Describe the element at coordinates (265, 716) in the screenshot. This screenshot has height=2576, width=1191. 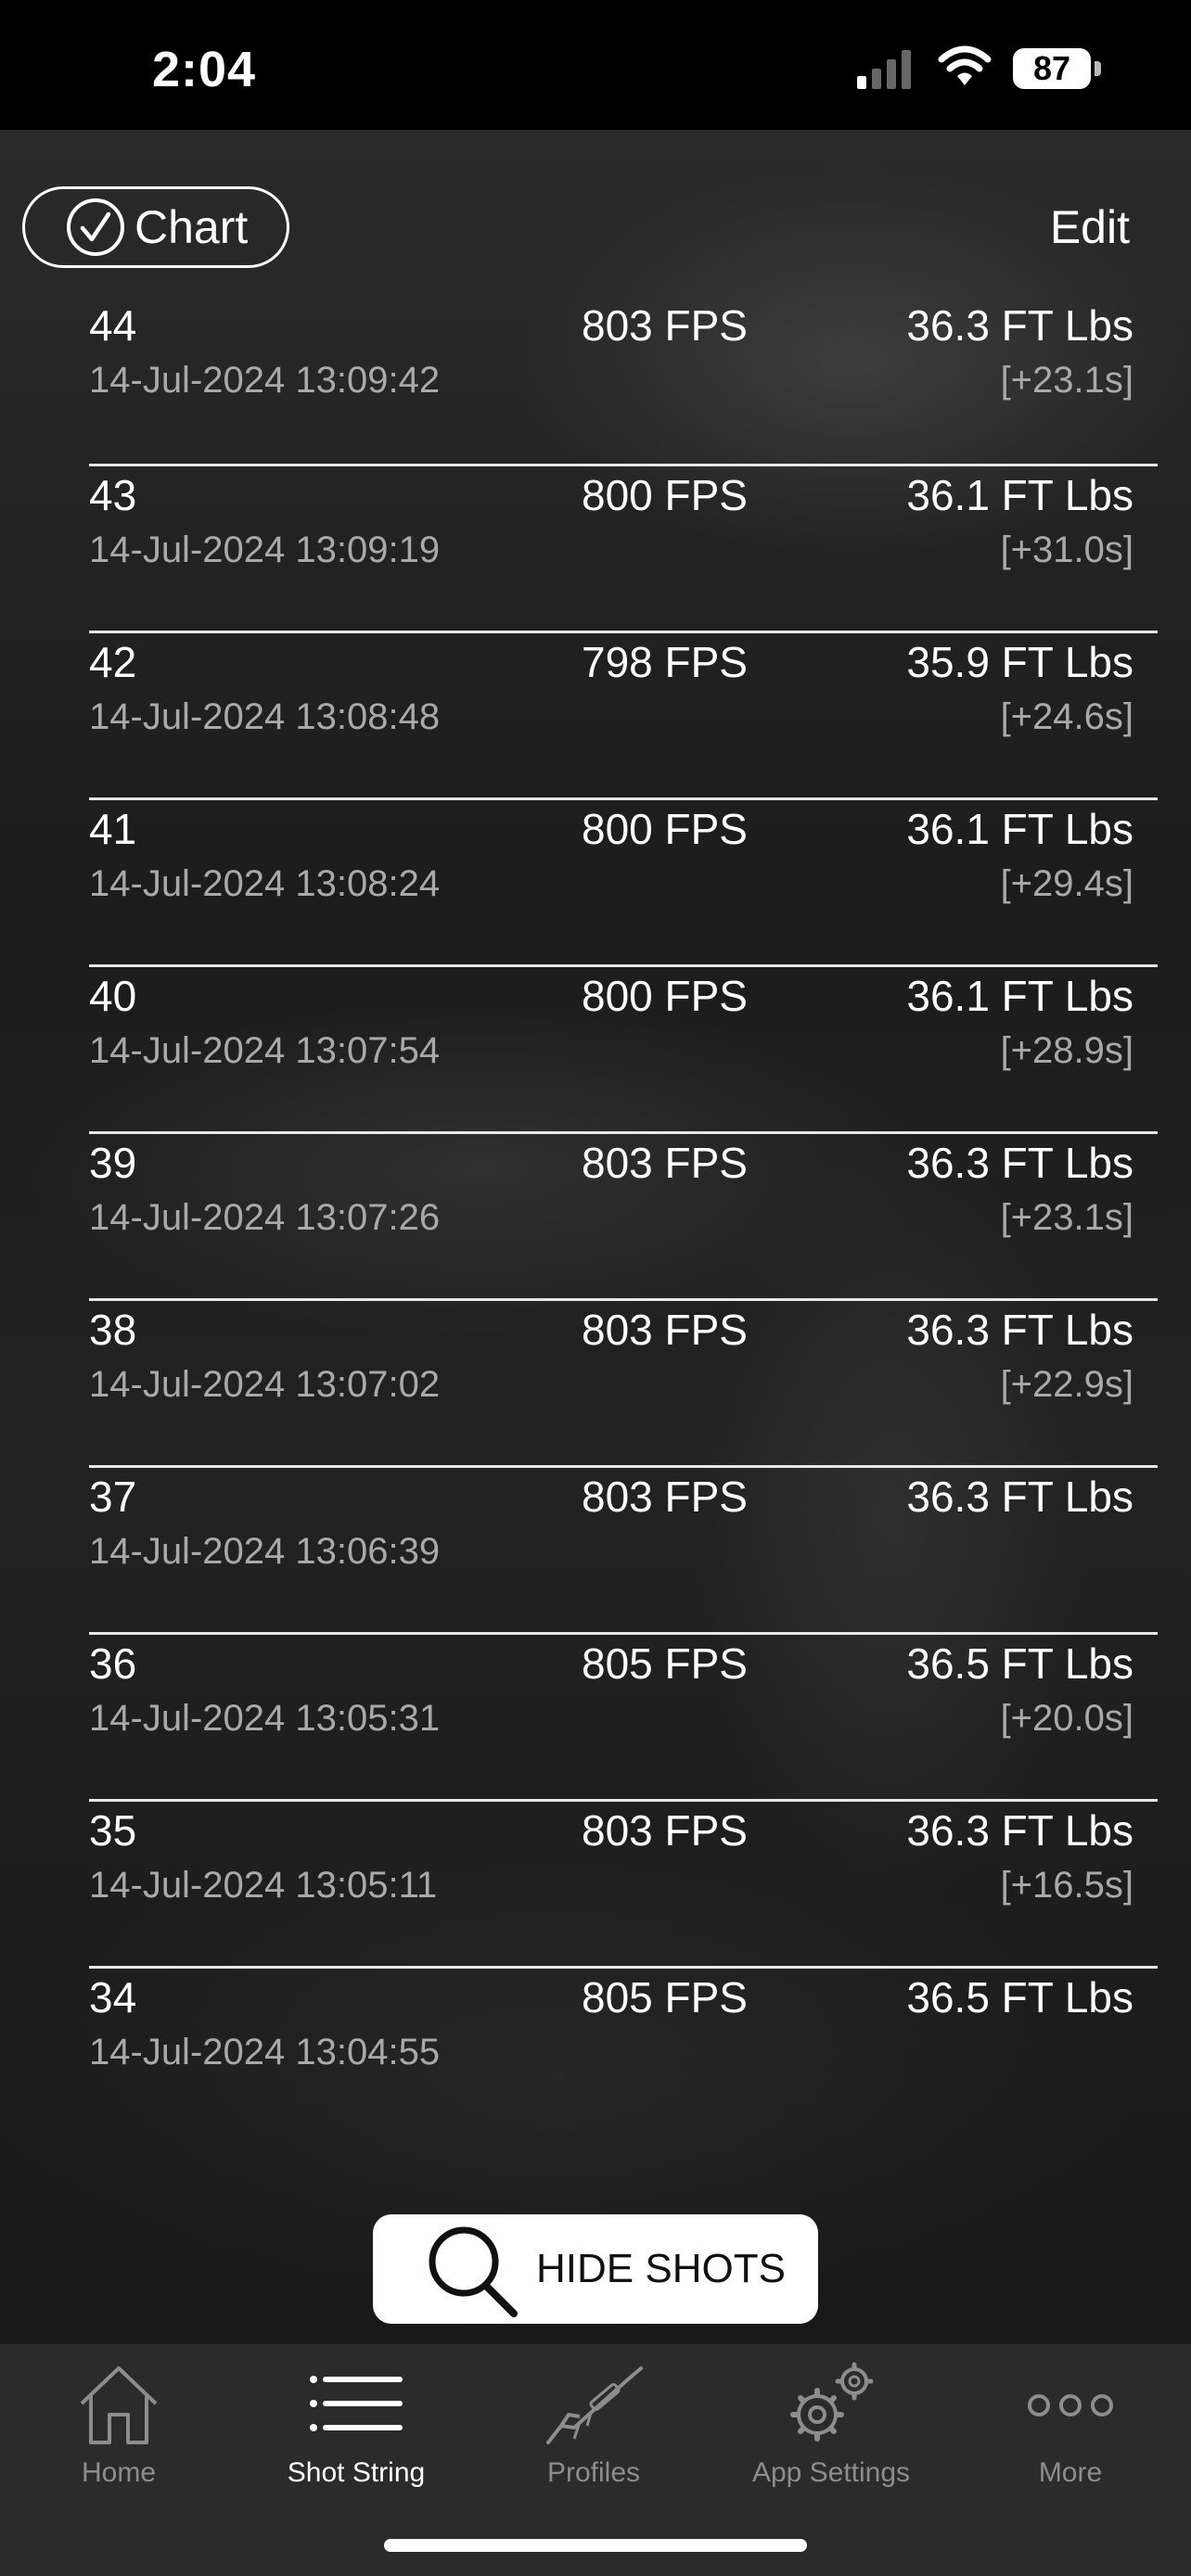
I see `shot-timestamp: 14-Jul-2024 13:08:48` at that location.